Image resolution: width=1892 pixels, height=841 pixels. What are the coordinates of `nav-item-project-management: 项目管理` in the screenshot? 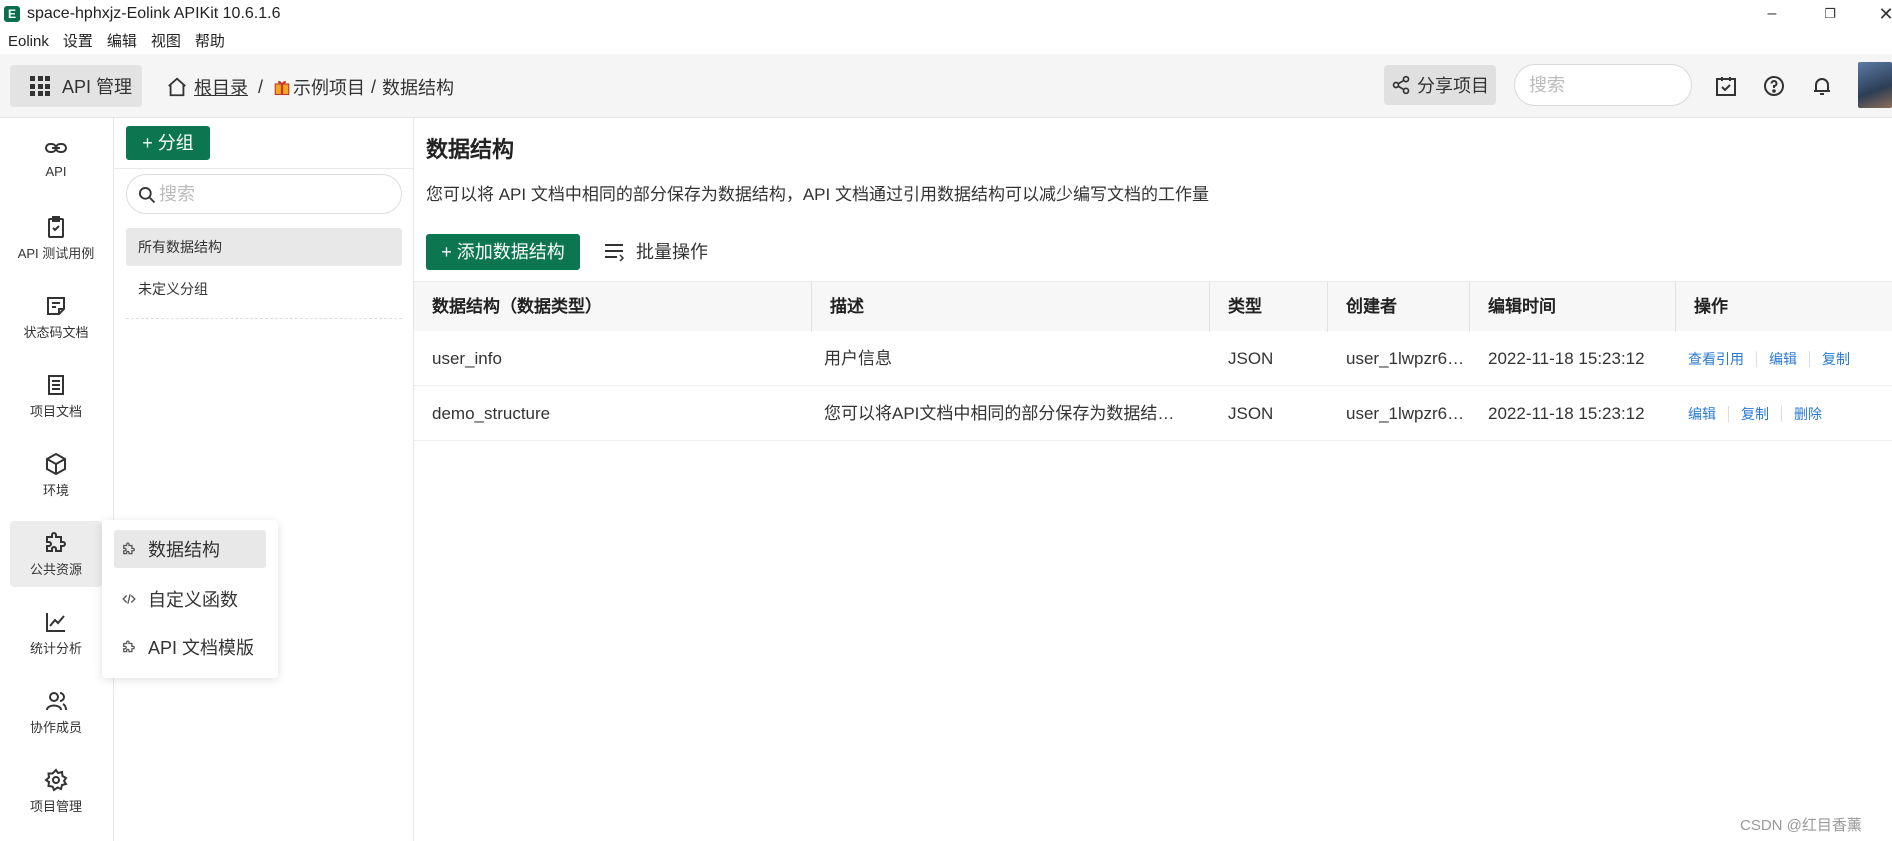 It's located at (56, 791).